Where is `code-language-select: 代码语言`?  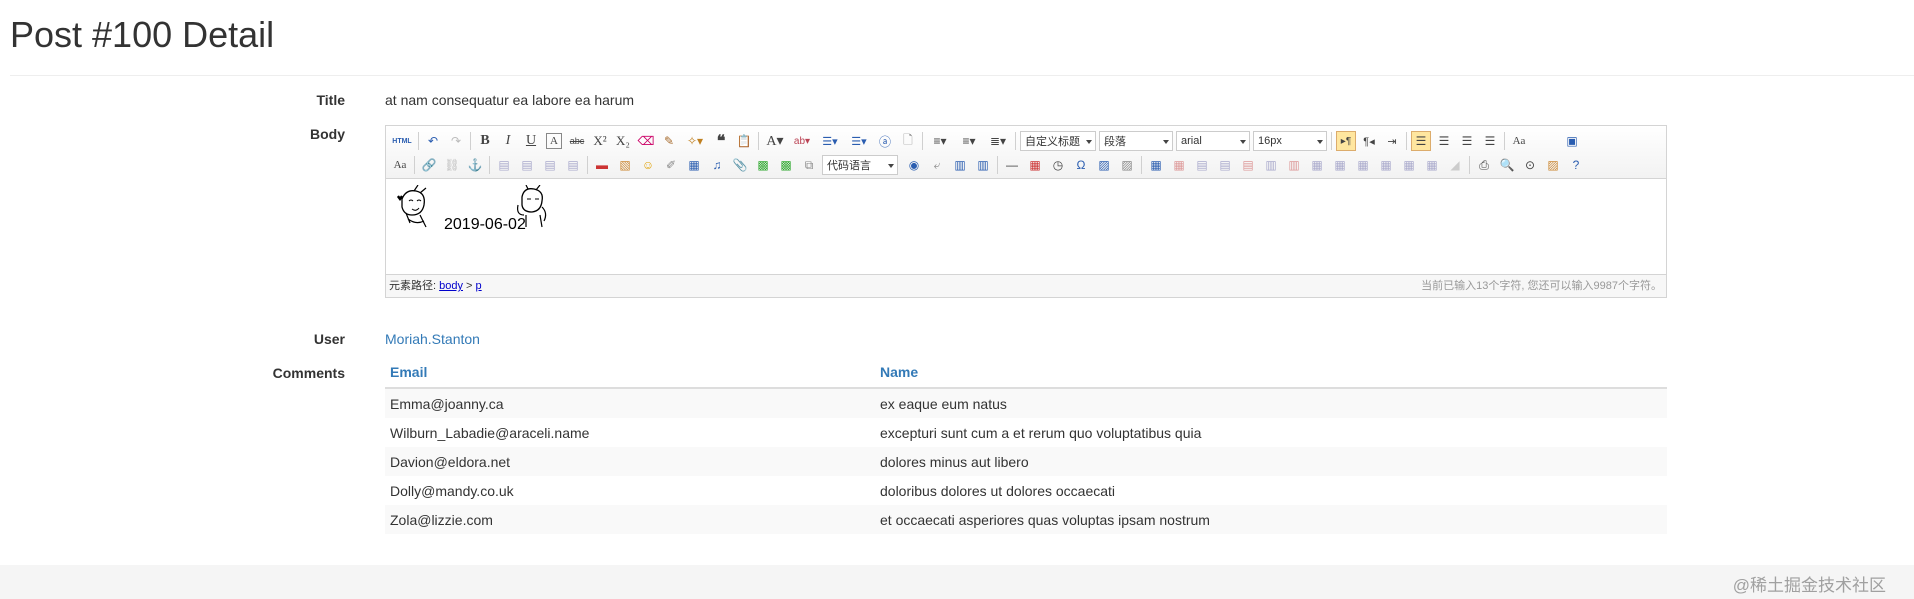
code-language-select: 代码语言 is located at coordinates (860, 165).